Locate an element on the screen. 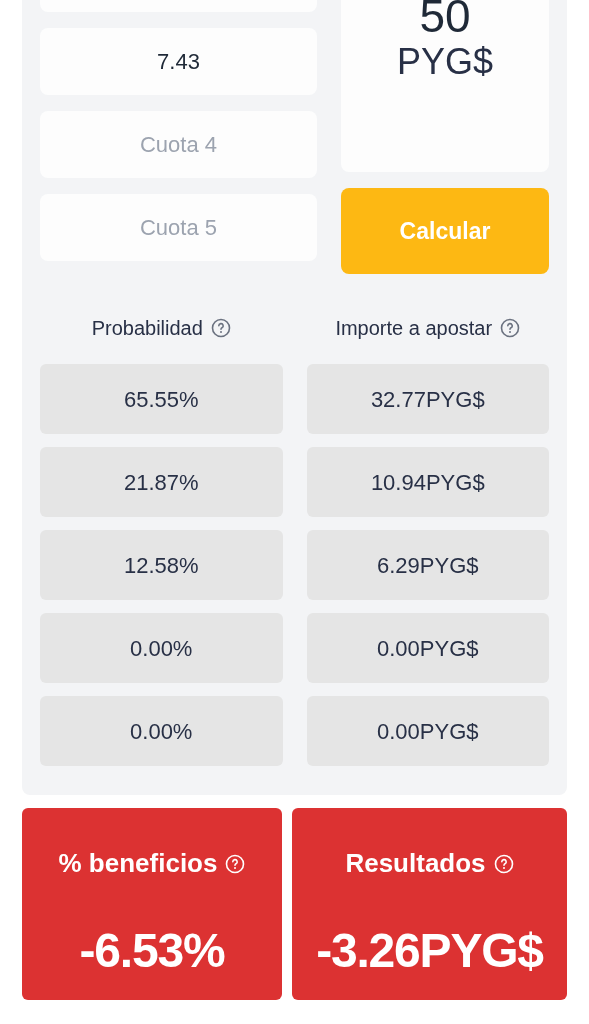 Image resolution: width=589 pixels, height=1024 pixels. result-cell: 6.29PYG$ is located at coordinates (427, 565).